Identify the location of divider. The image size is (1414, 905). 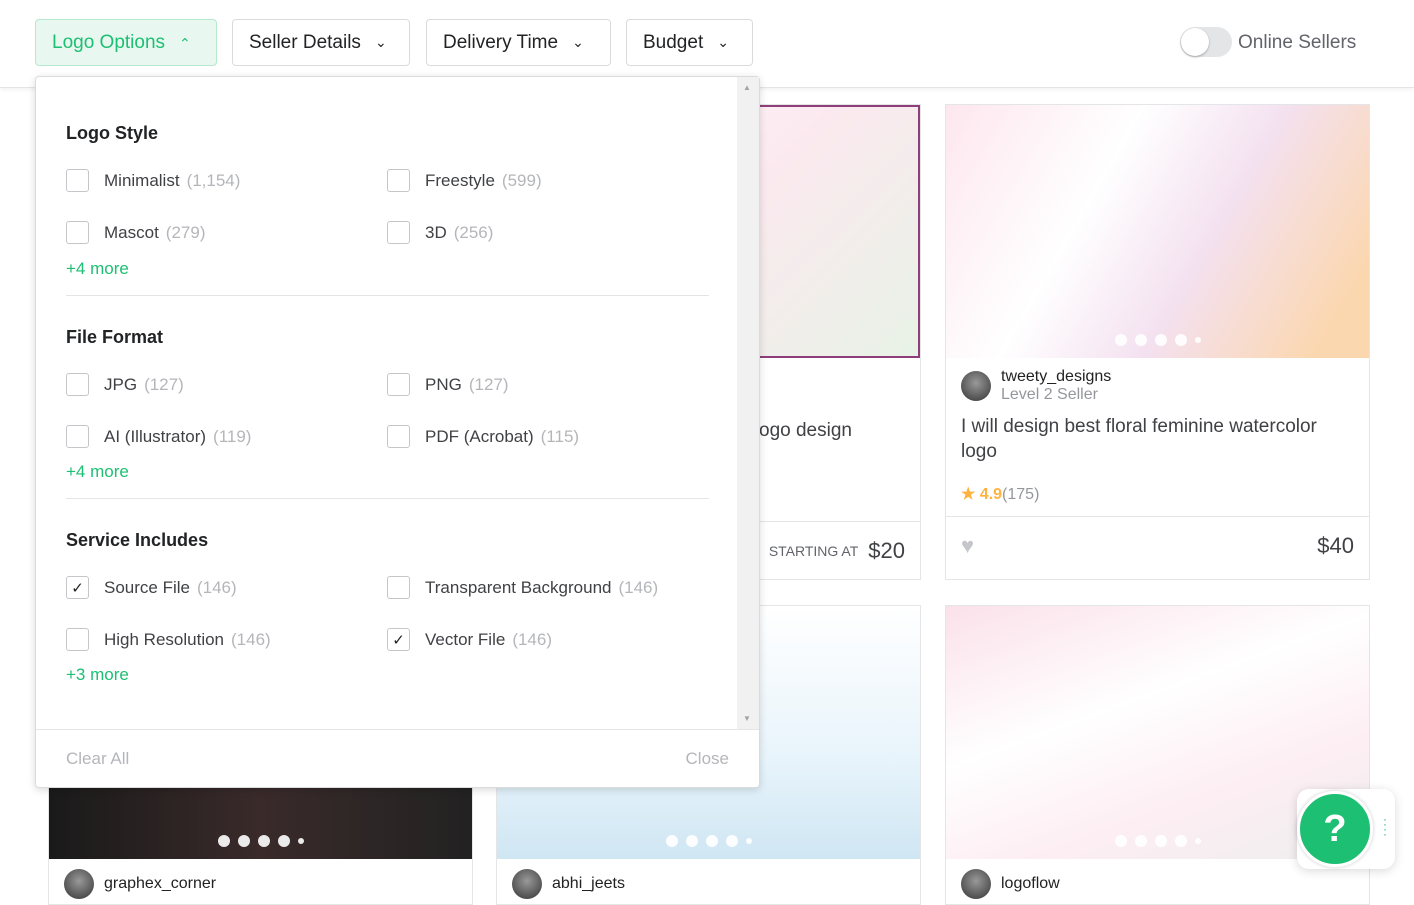
(387, 498).